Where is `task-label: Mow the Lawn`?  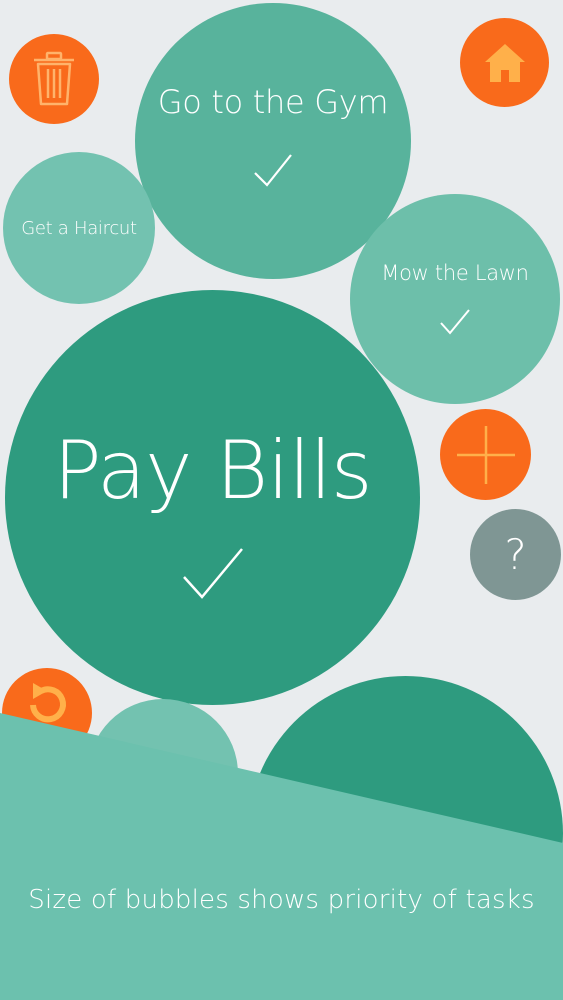
task-label: Mow the Lawn is located at coordinates (455, 273).